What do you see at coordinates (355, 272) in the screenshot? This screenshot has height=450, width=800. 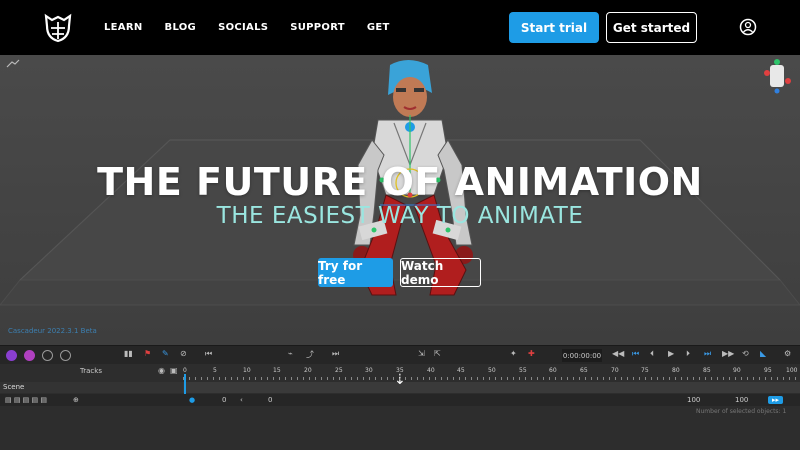 I see `try-for-free-button: Try for free` at bounding box center [355, 272].